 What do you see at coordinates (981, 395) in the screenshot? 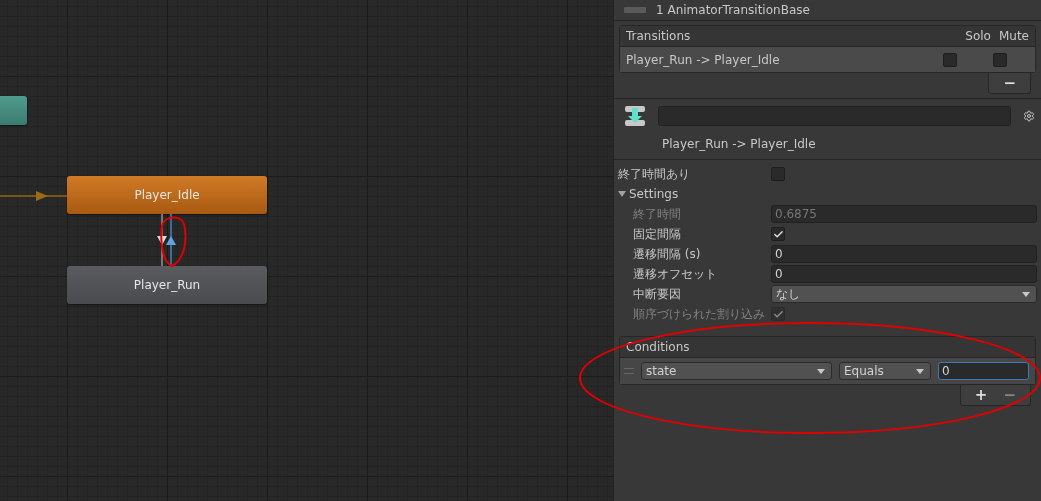
I see `add-button: +` at bounding box center [981, 395].